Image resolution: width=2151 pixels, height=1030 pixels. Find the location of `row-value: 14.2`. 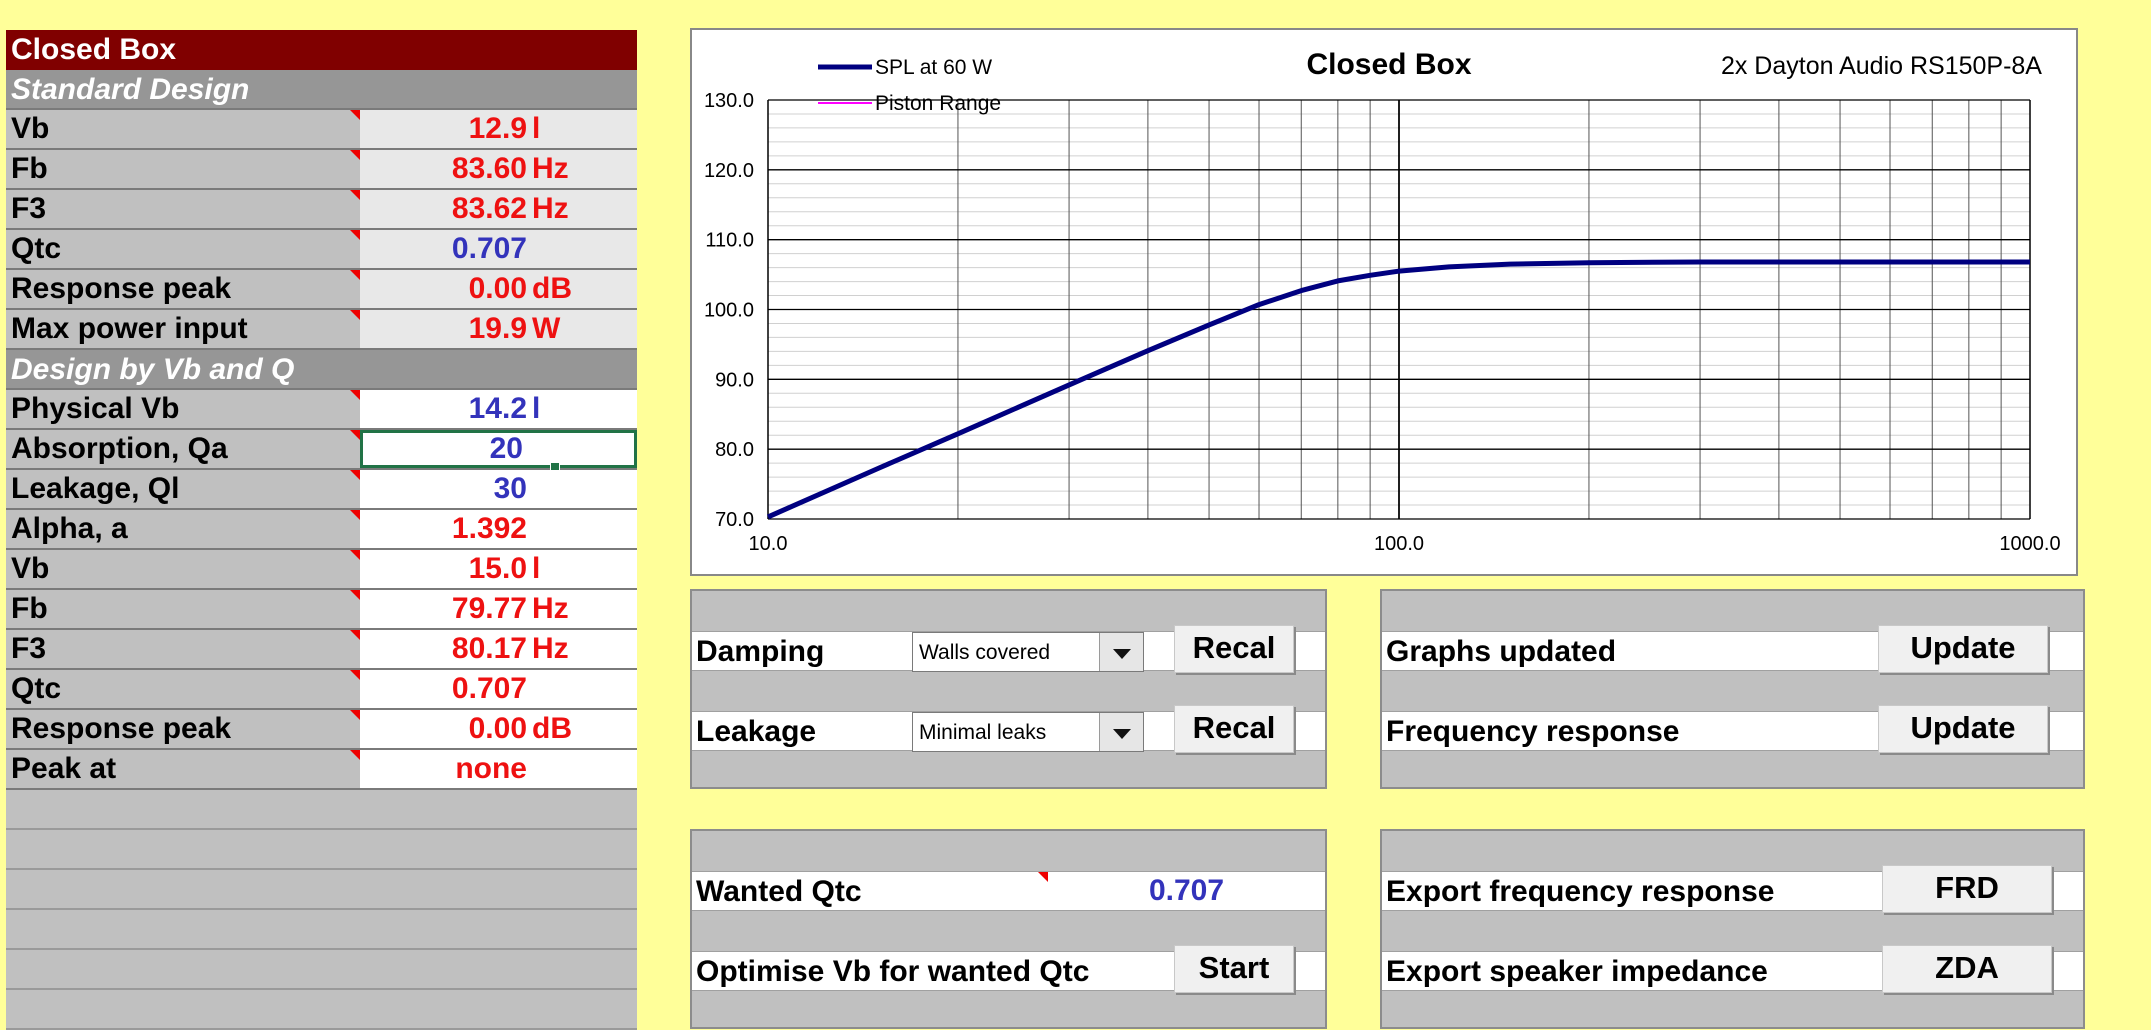

row-value: 14.2 is located at coordinates (497, 408).